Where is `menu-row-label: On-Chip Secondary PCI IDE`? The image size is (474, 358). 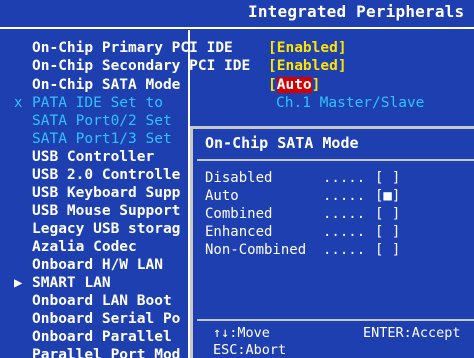 menu-row-label: On-Chip Secondary PCI IDE is located at coordinates (141, 66).